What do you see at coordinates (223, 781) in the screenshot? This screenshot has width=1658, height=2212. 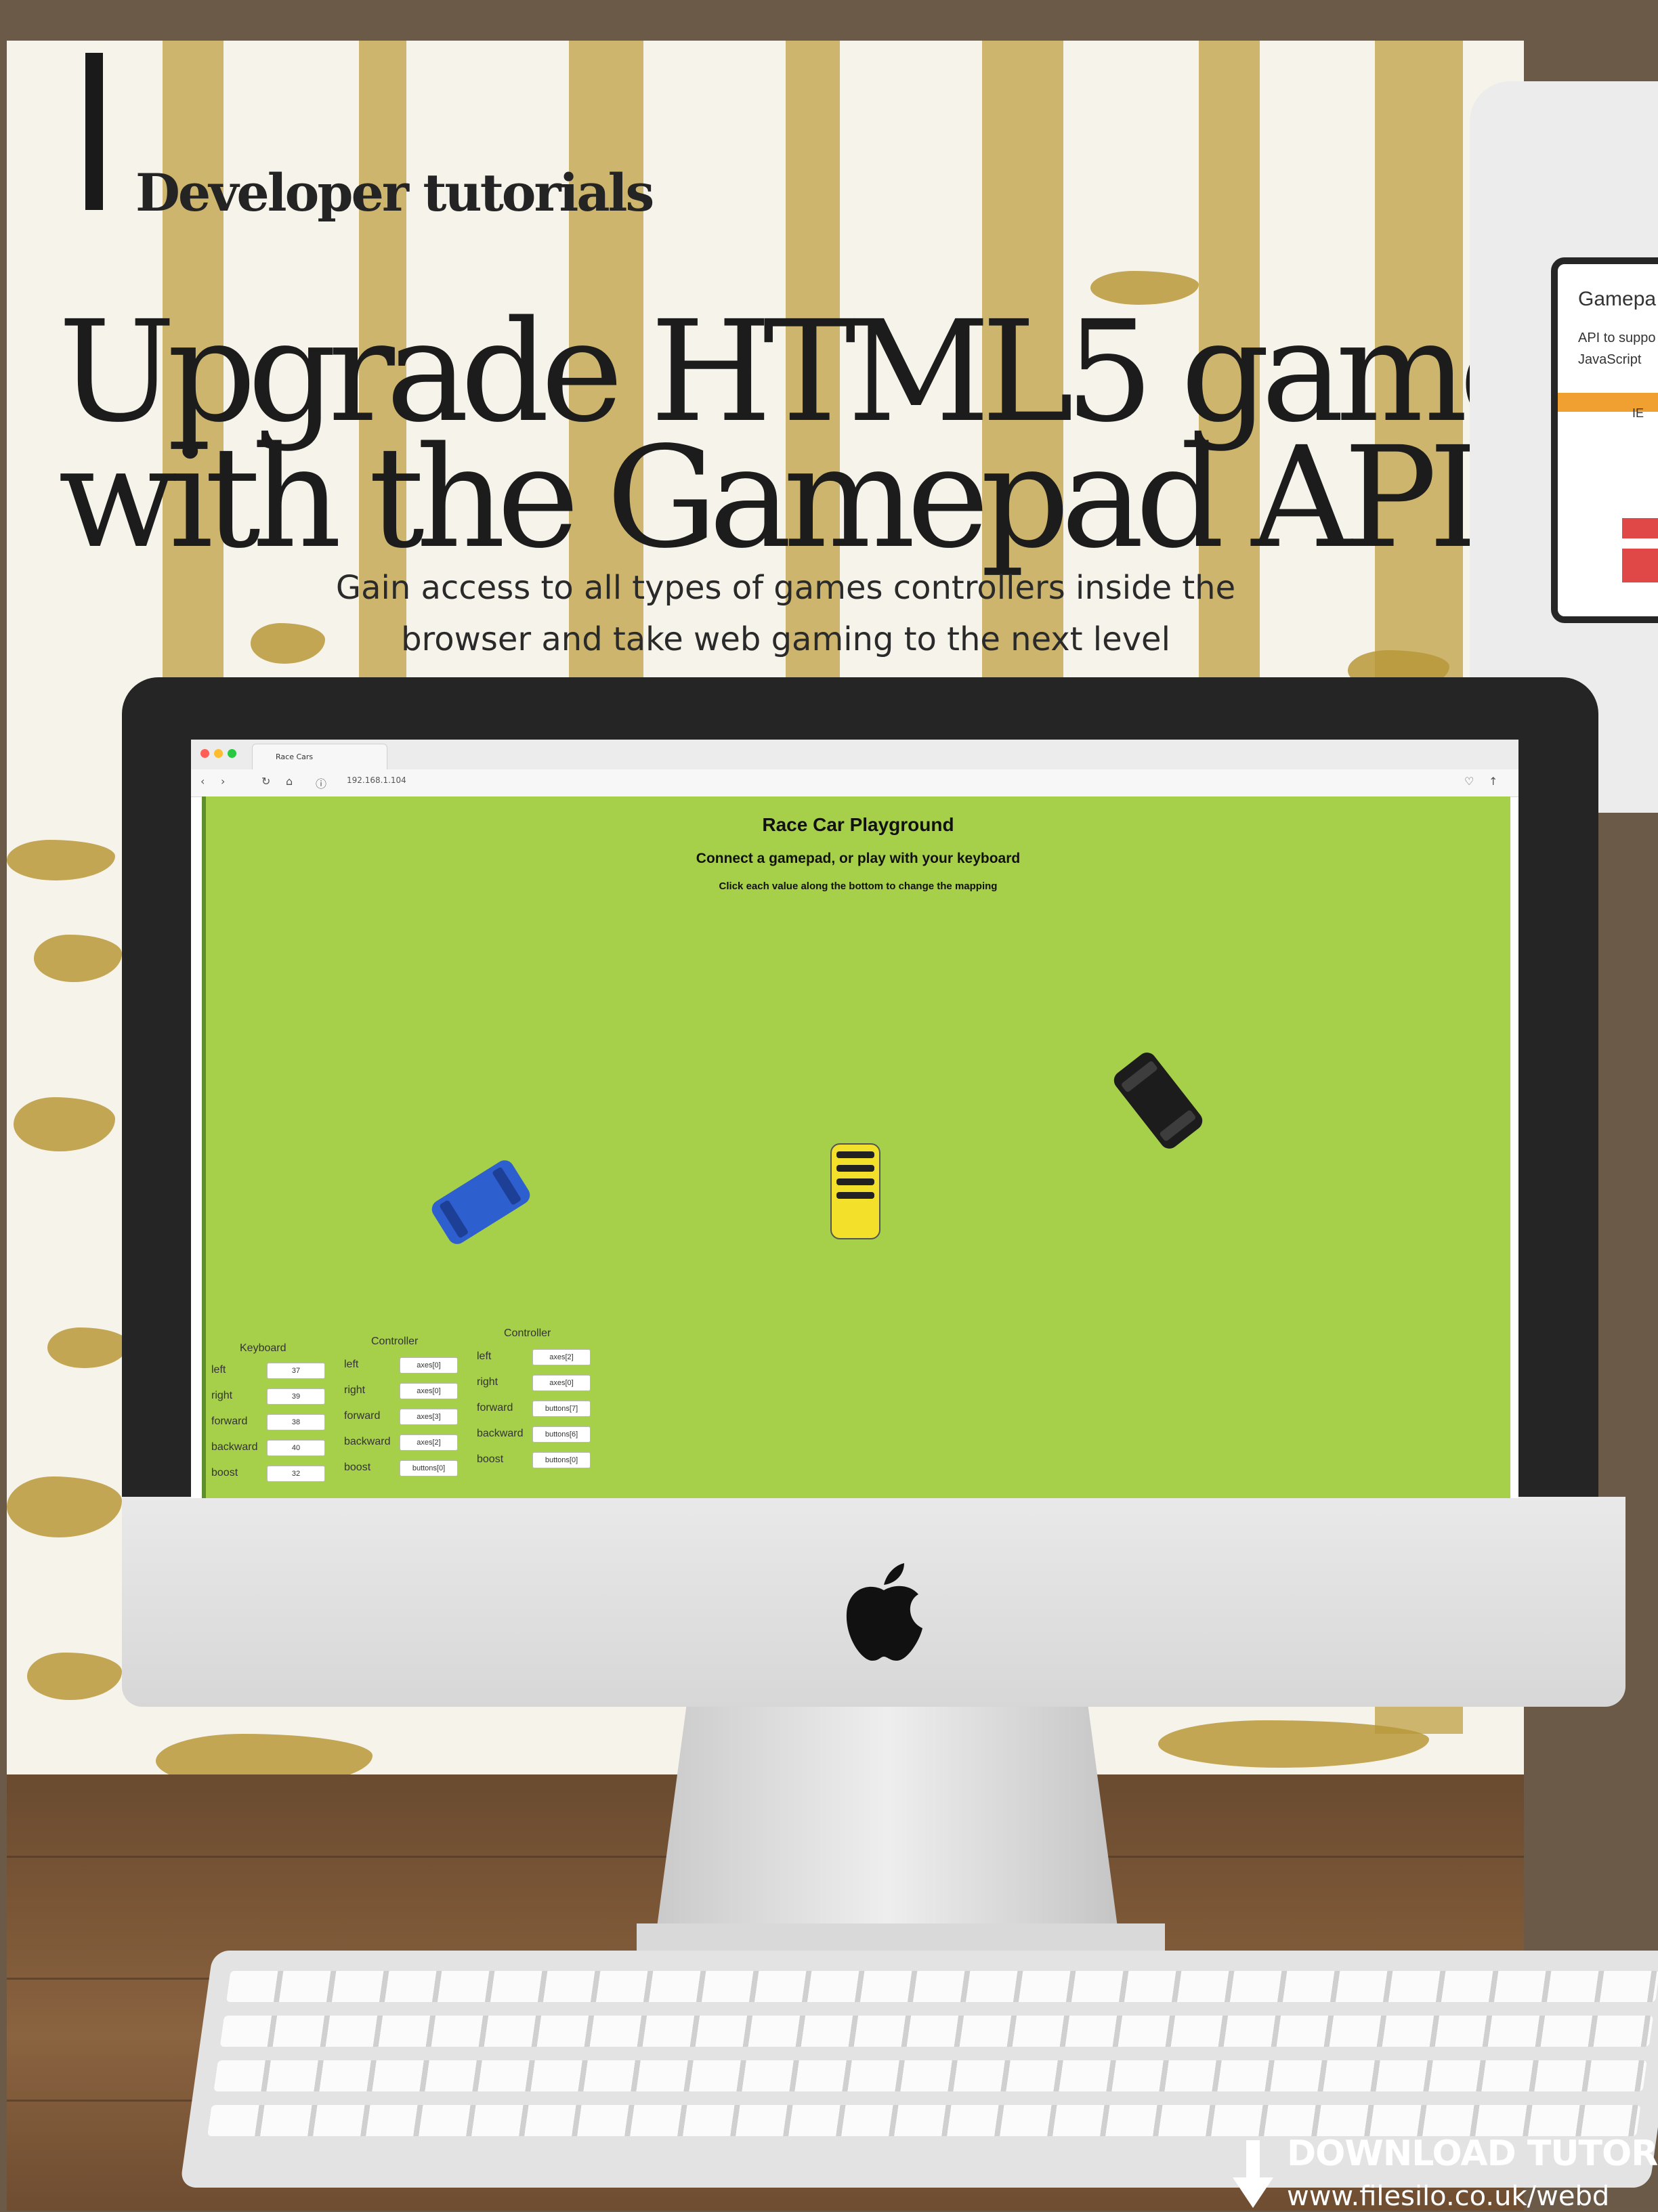 I see `forward-icon: ›` at bounding box center [223, 781].